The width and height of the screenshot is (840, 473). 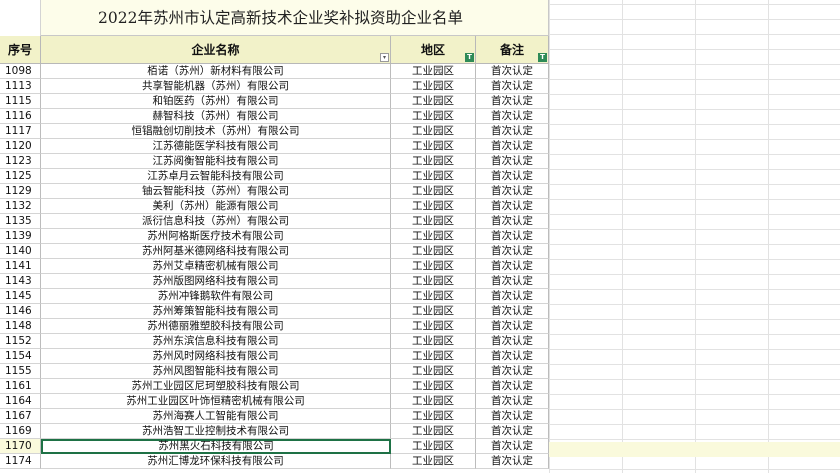 I want to click on table-row: 1155 苏州风图智能科技有限公司 工业园区 首次认定, so click(x=274, y=371).